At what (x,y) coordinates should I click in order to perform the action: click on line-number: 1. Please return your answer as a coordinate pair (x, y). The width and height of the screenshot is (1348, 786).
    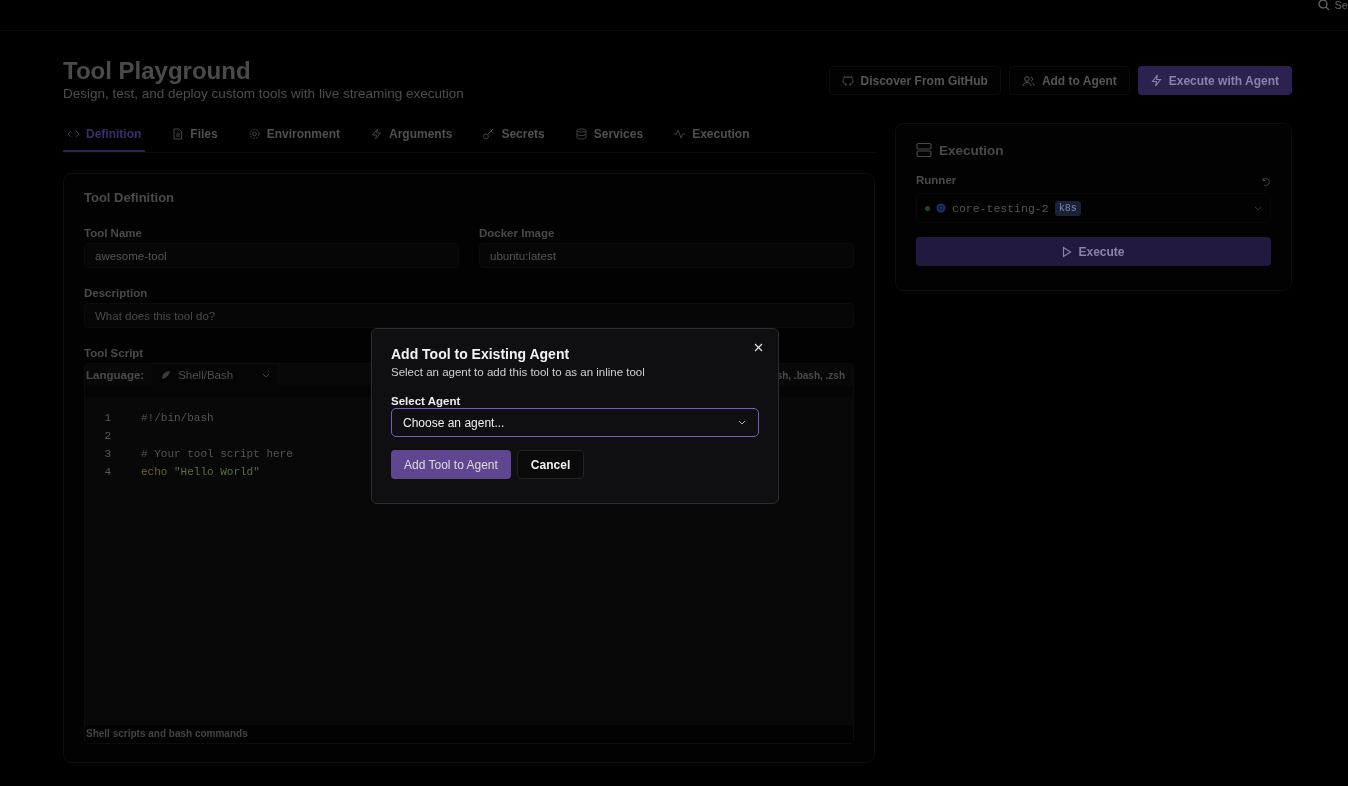
    Looking at the image, I should click on (107, 418).